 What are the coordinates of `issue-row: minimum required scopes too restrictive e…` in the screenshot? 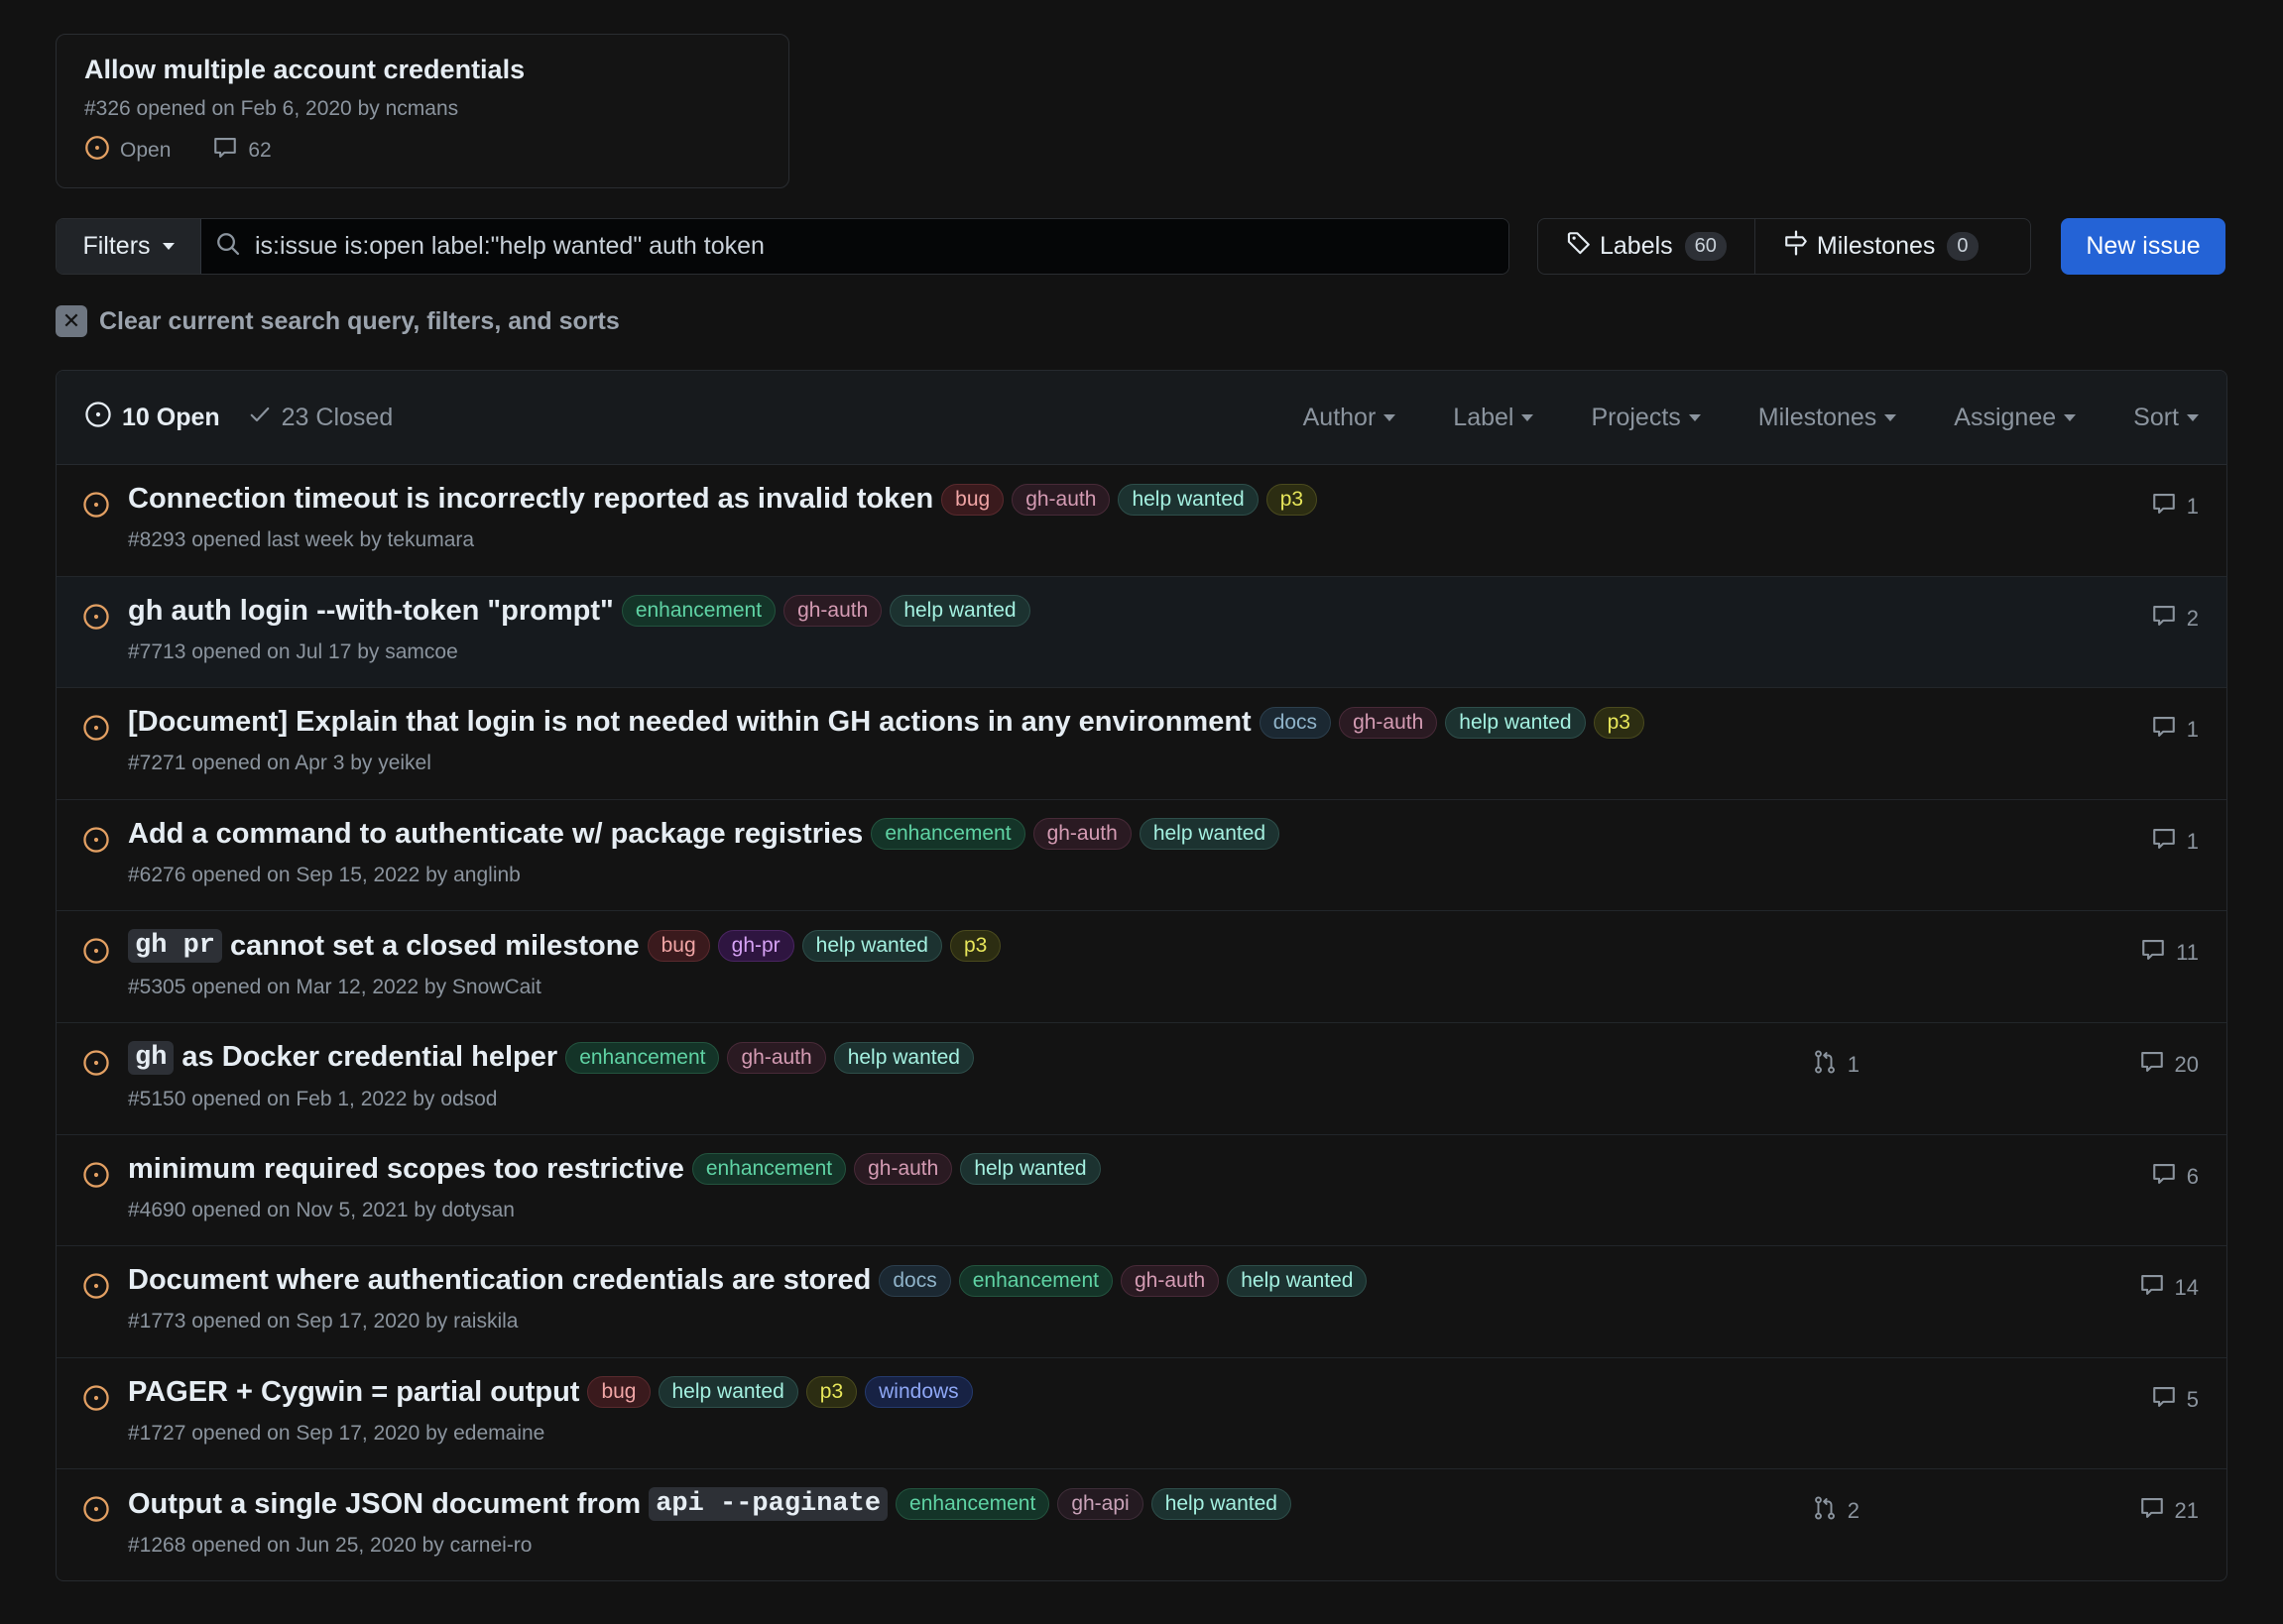 It's located at (1141, 1191).